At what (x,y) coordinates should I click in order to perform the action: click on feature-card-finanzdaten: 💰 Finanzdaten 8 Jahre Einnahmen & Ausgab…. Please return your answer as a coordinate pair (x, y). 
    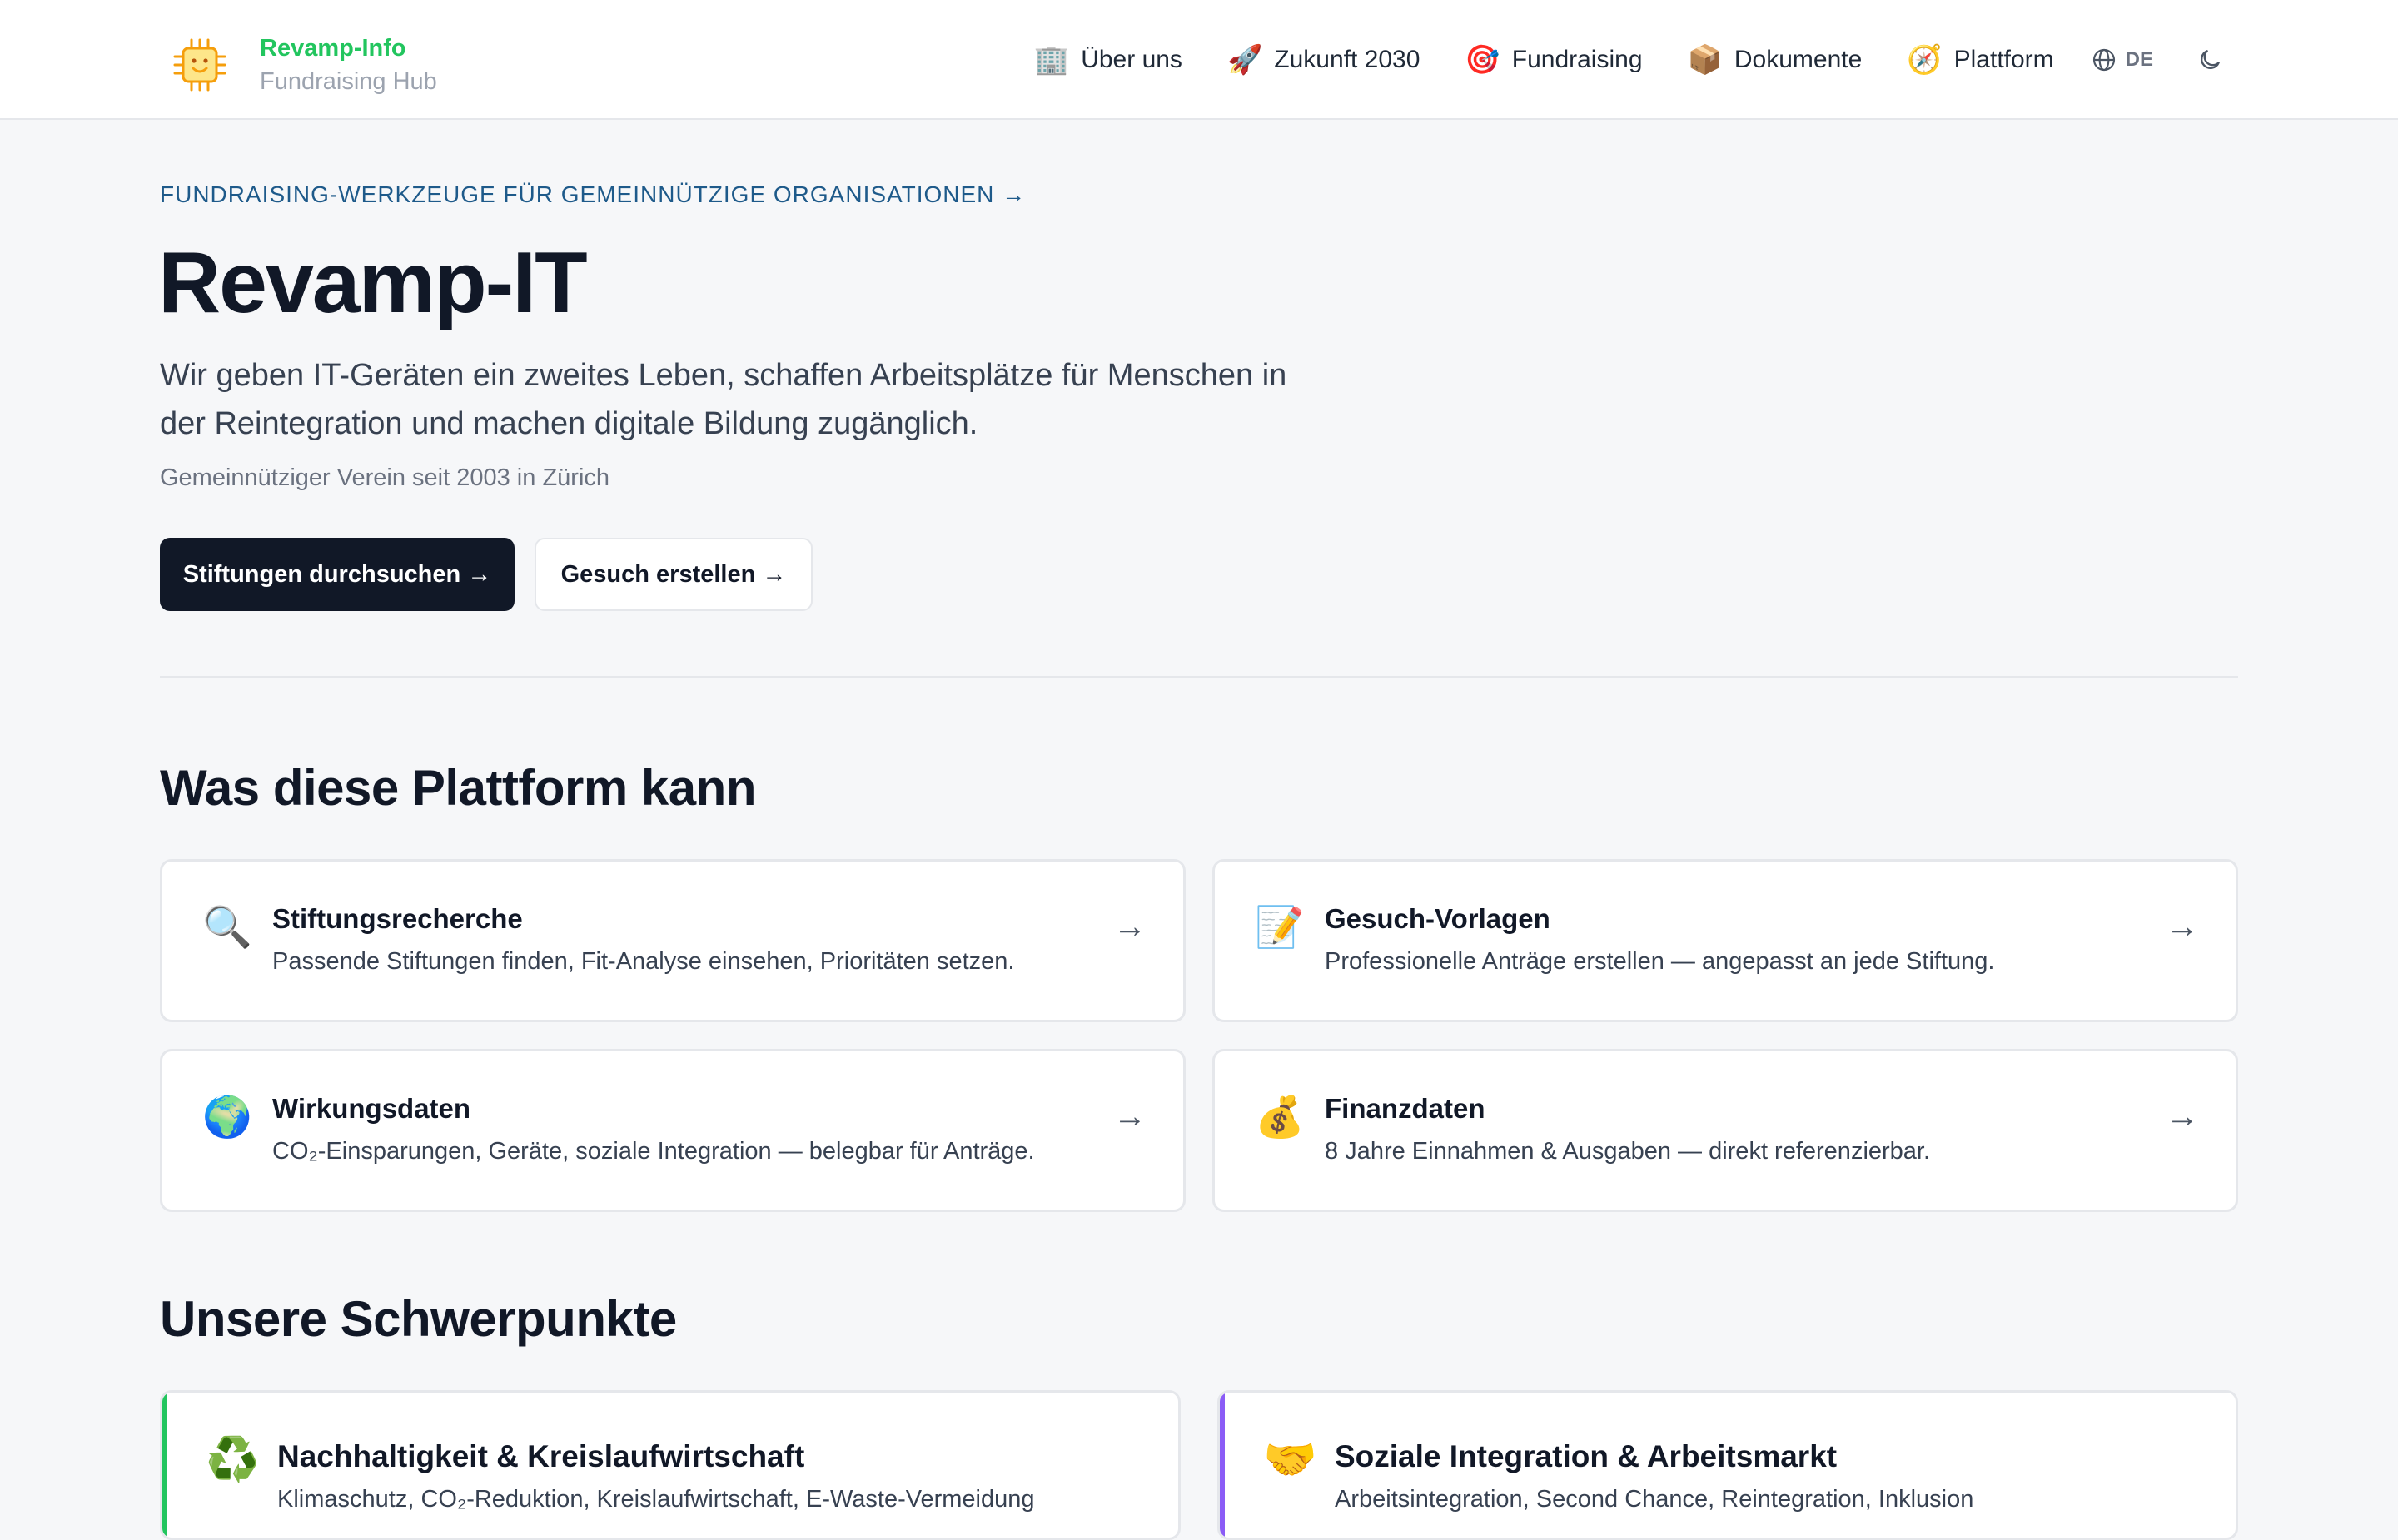
    Looking at the image, I should click on (1725, 1130).